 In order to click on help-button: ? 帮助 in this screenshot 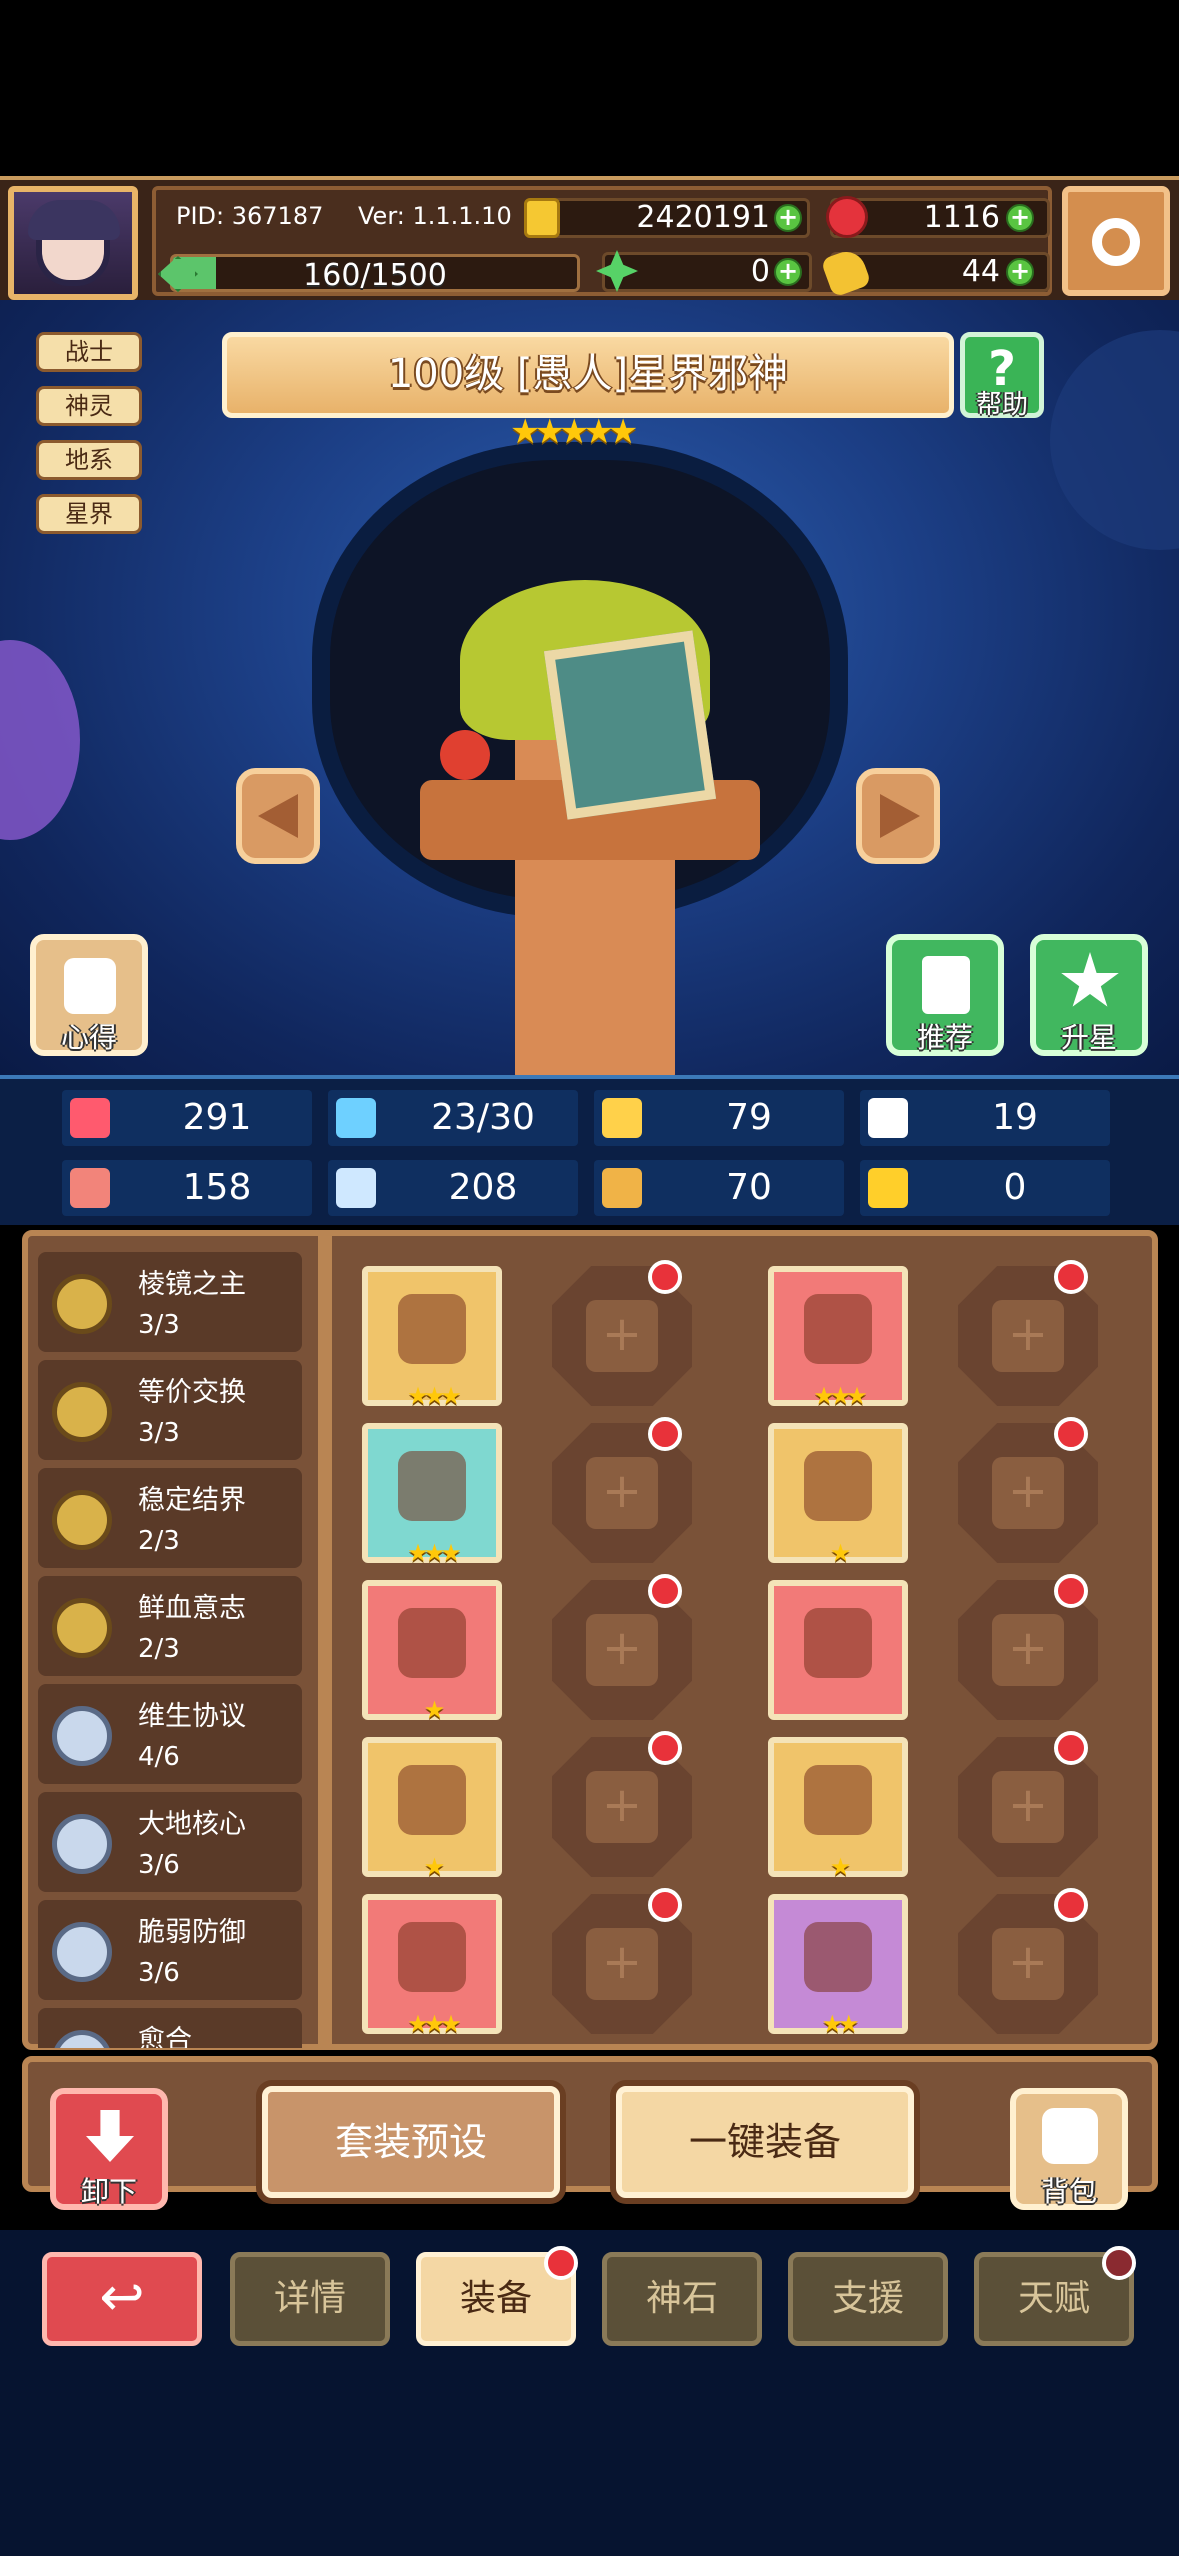, I will do `click(1002, 376)`.